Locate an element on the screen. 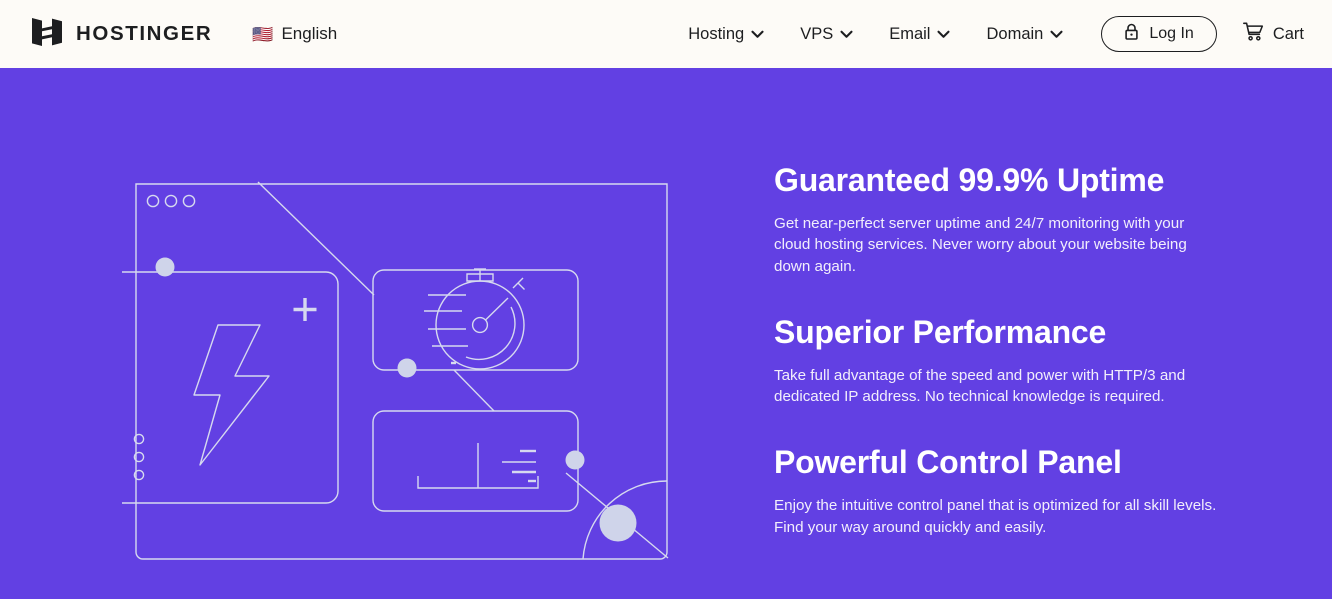 The width and height of the screenshot is (1332, 599). plus-icon is located at coordinates (305, 309).